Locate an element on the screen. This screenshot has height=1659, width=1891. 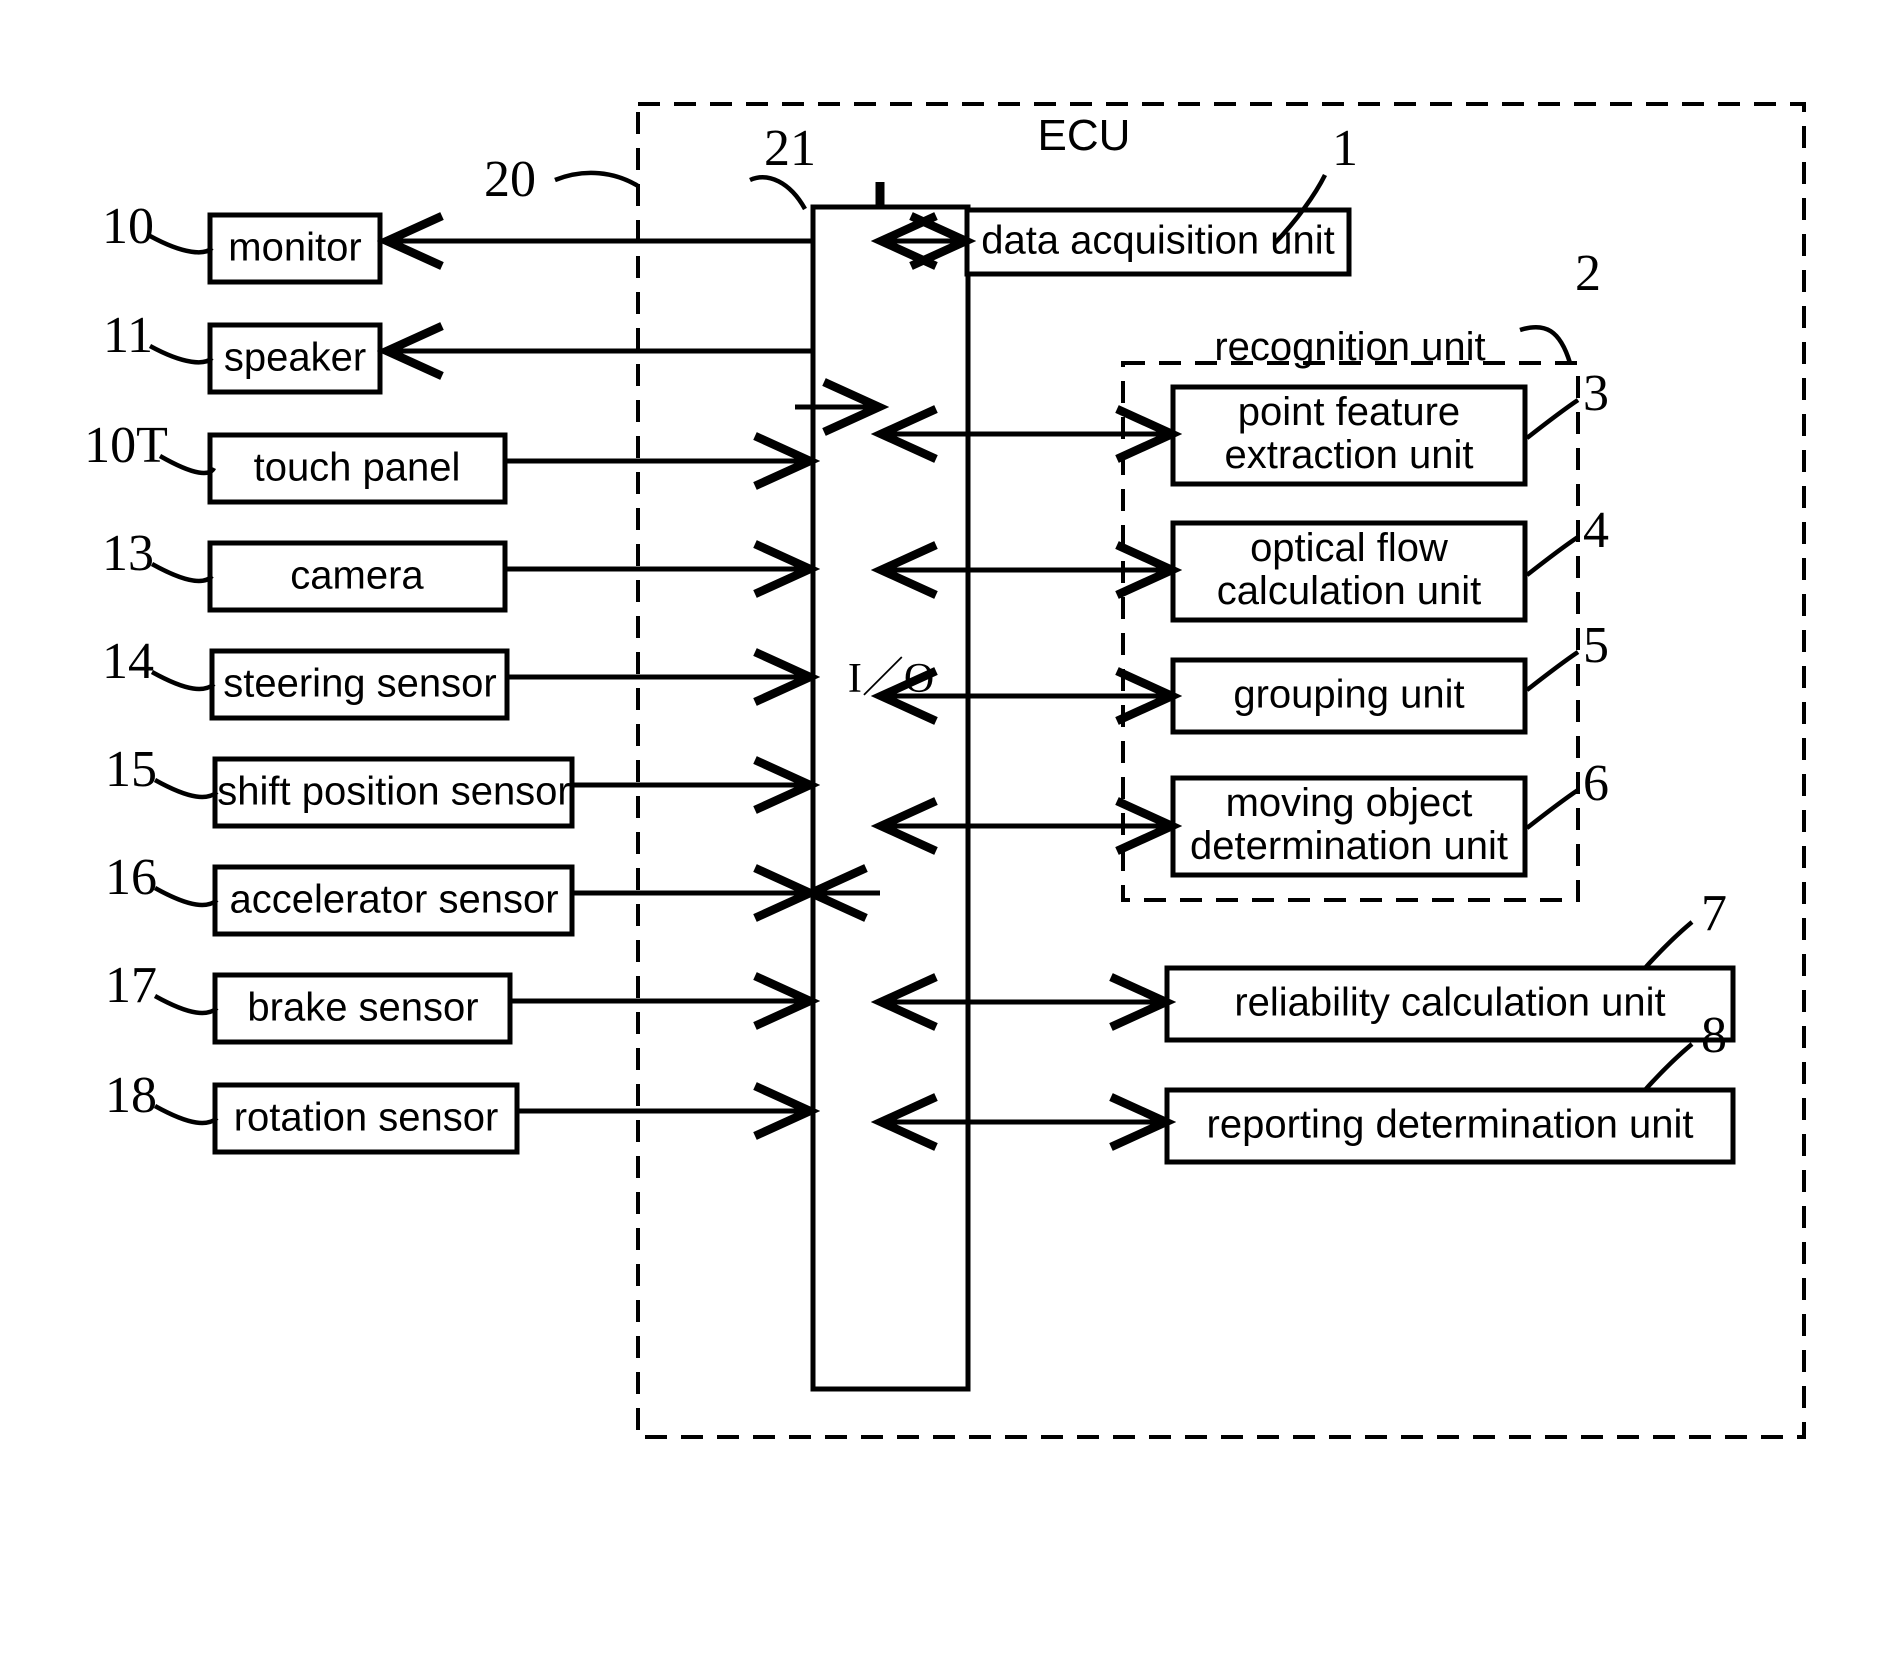
unit-label-reporting-determination: reporting determination unit is located at coordinates (1450, 1125).